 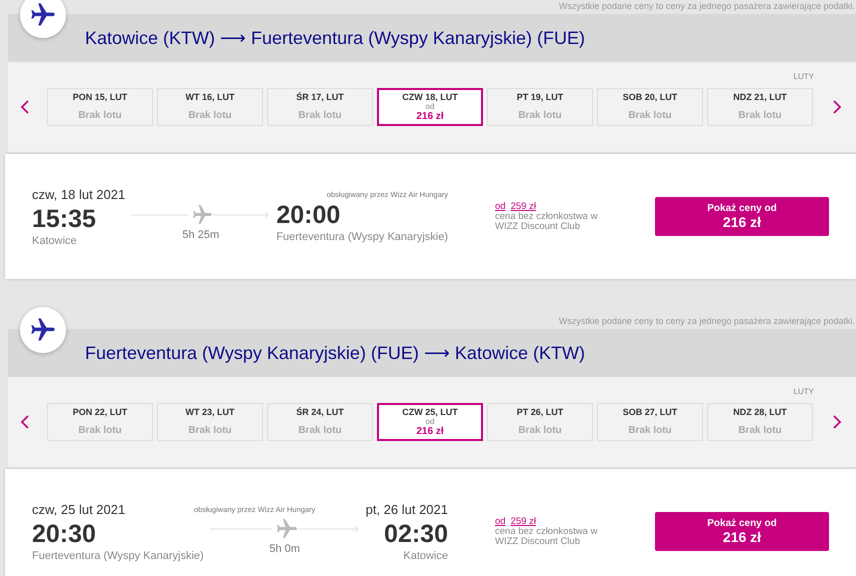 What do you see at coordinates (430, 422) in the screenshot?
I see `date-tile: CZW 25, LUT od 216 zł` at bounding box center [430, 422].